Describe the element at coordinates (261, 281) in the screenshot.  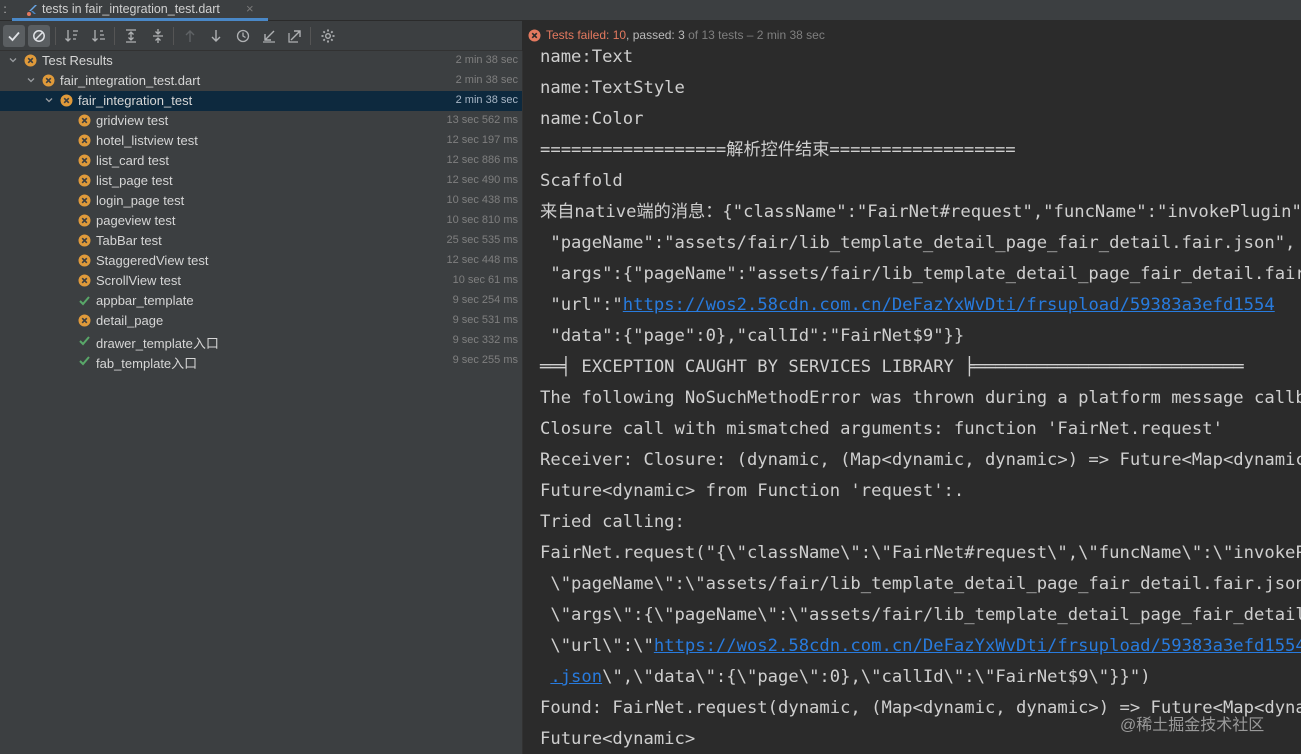
I see `tree-item-test: ScrollView test 10 sec 61 ms` at that location.